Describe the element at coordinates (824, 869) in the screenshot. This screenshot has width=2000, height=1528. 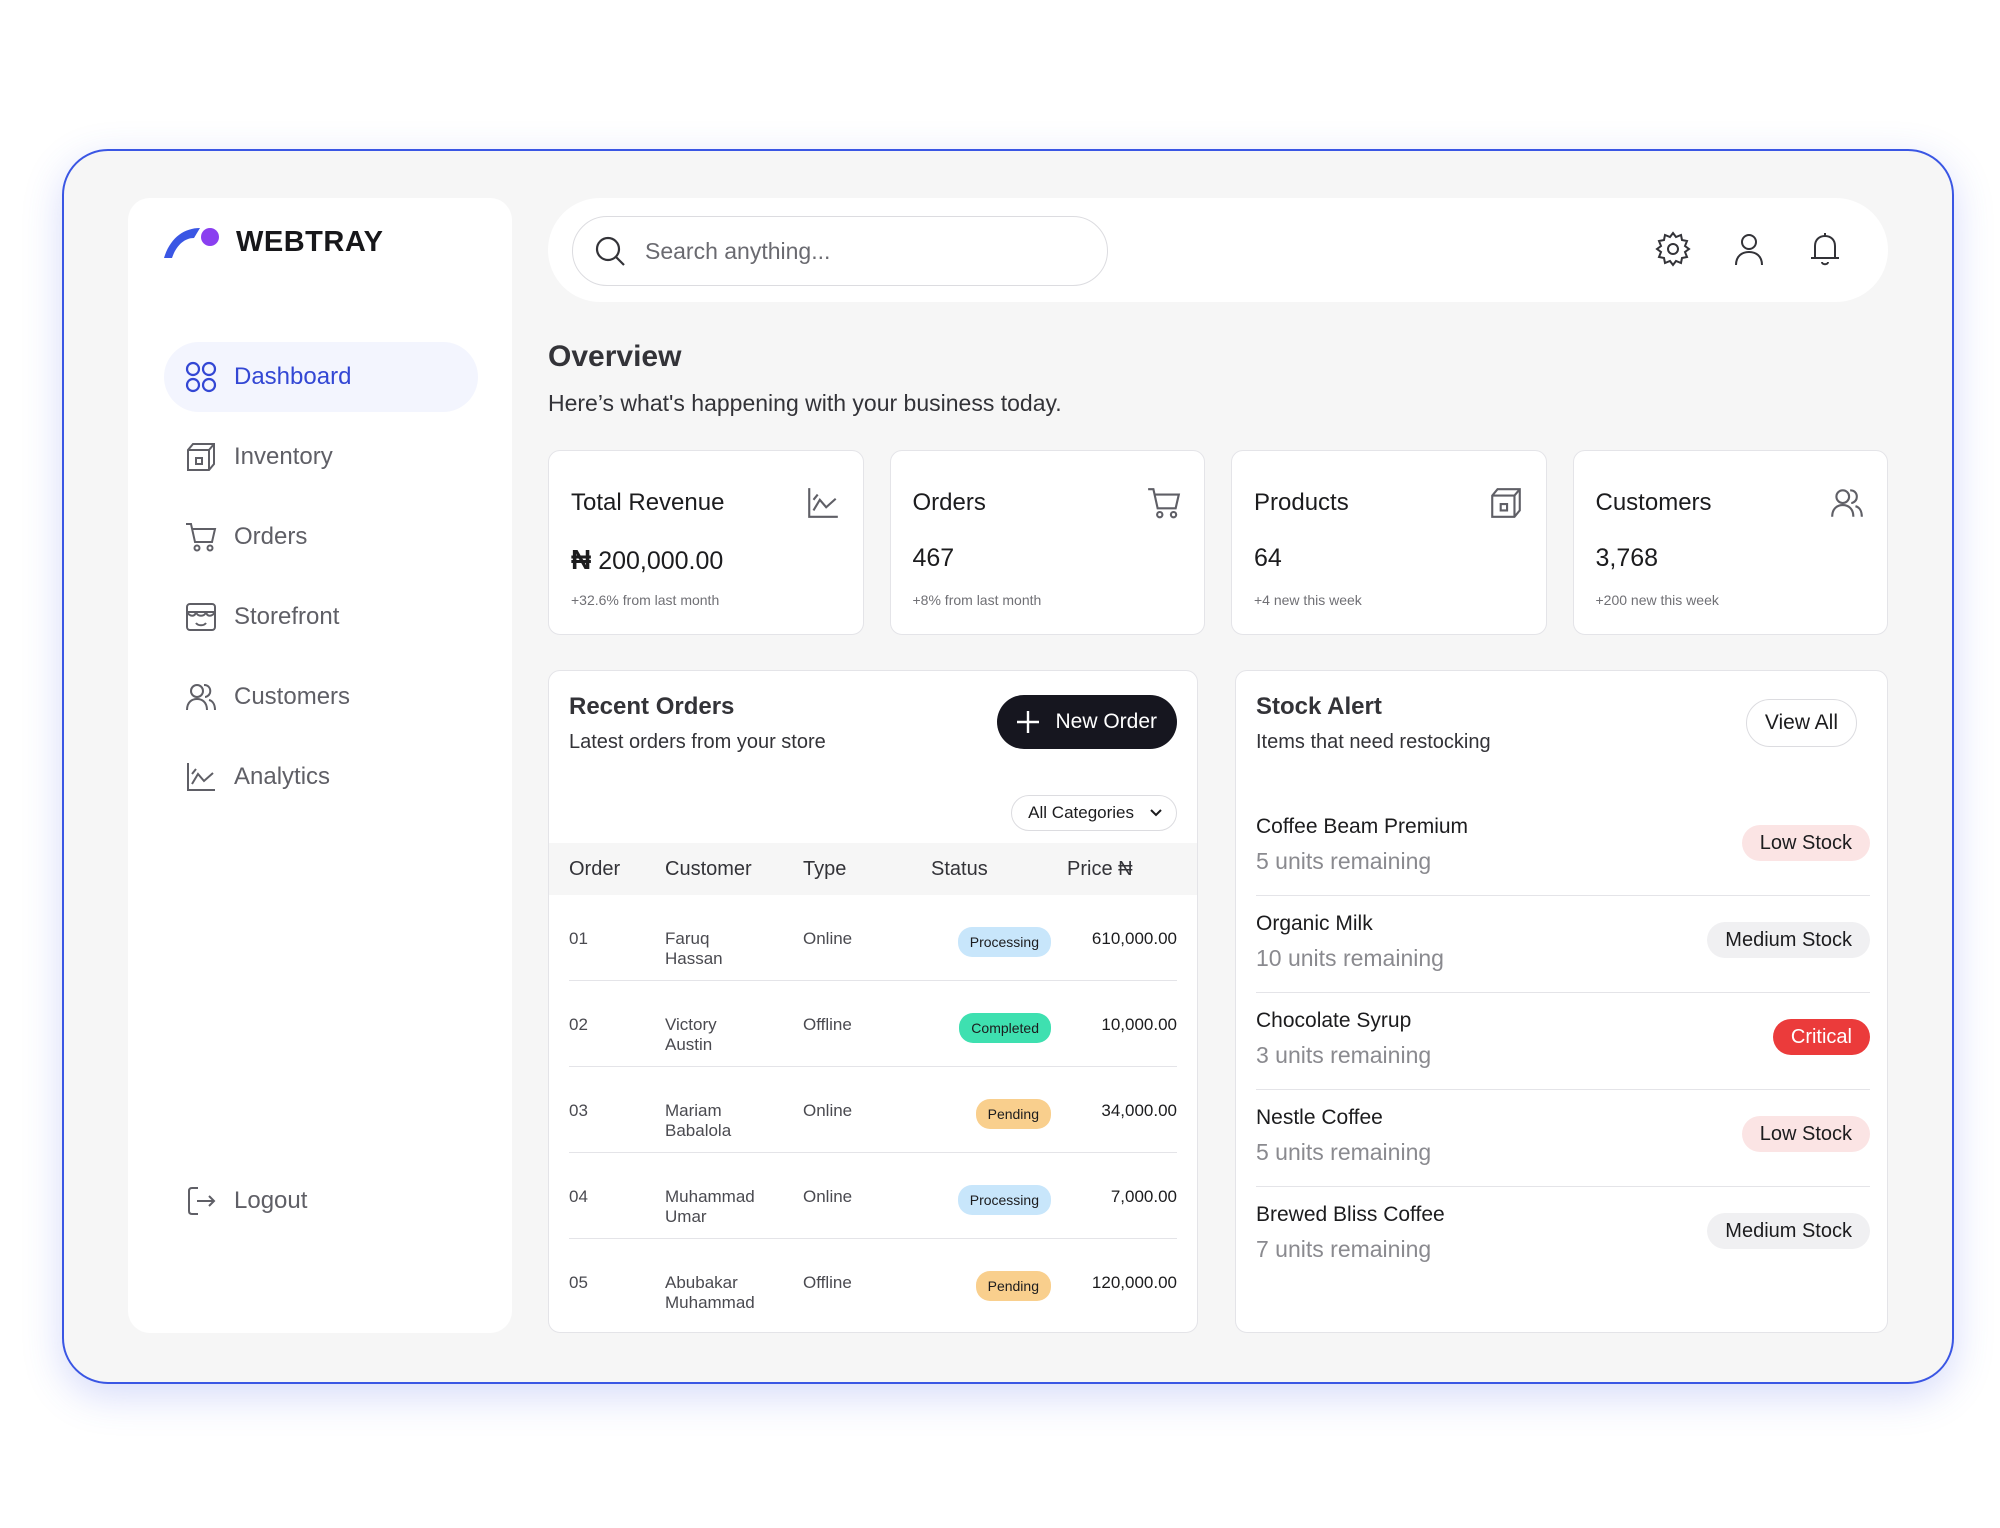
I see `column-header-type: Type` at that location.